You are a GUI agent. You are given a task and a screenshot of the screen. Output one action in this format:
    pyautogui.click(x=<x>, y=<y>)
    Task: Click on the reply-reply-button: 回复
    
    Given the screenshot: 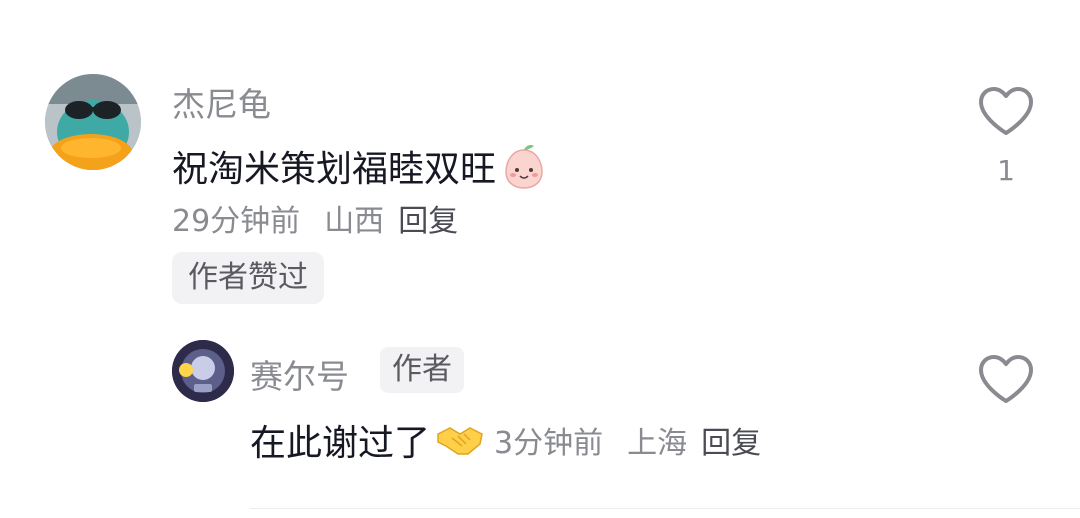 What is the action you would take?
    pyautogui.click(x=731, y=440)
    